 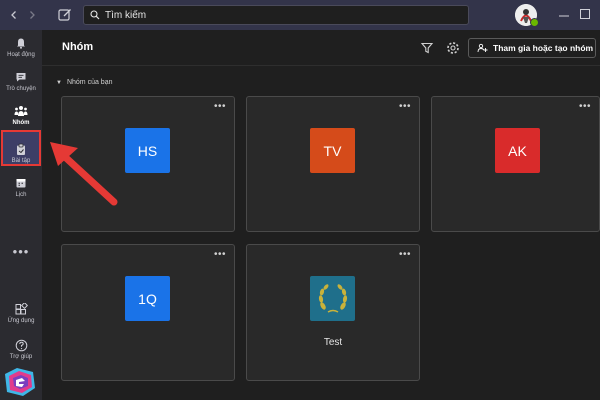 I want to click on gear-icon, so click(x=453, y=48).